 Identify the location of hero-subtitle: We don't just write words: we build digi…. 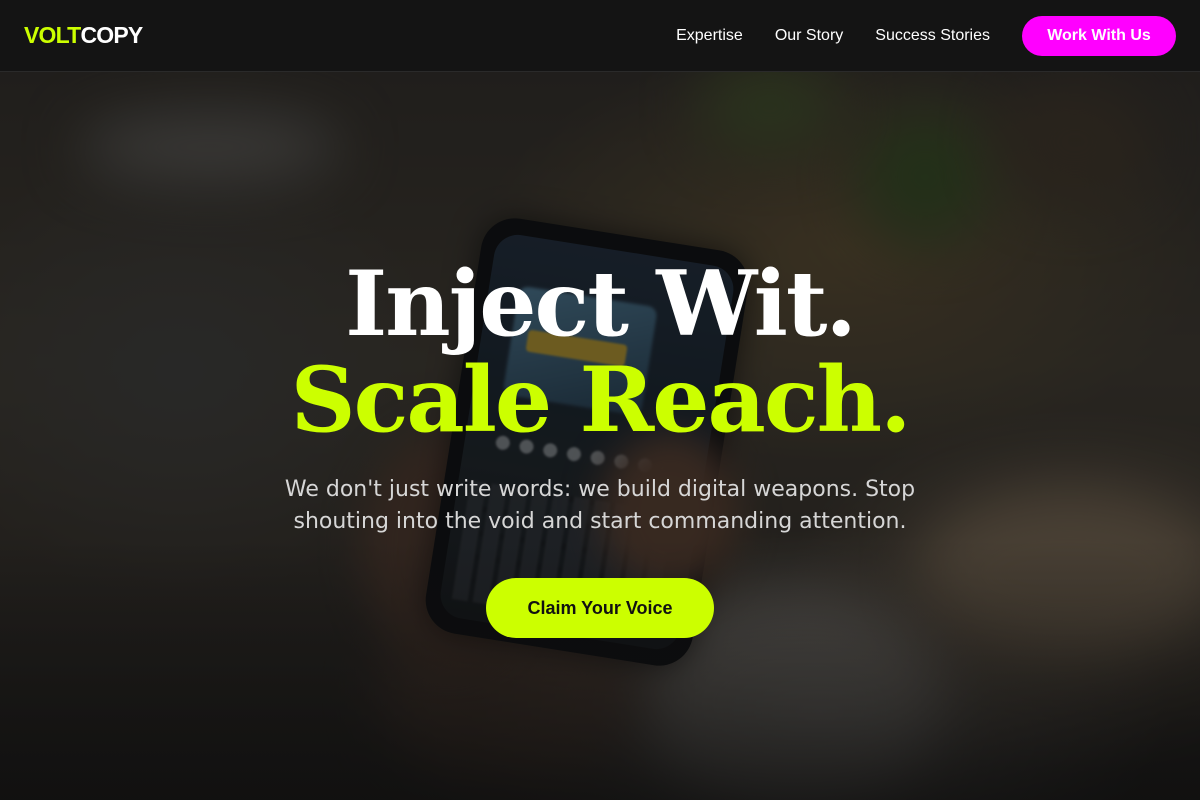
(600, 505).